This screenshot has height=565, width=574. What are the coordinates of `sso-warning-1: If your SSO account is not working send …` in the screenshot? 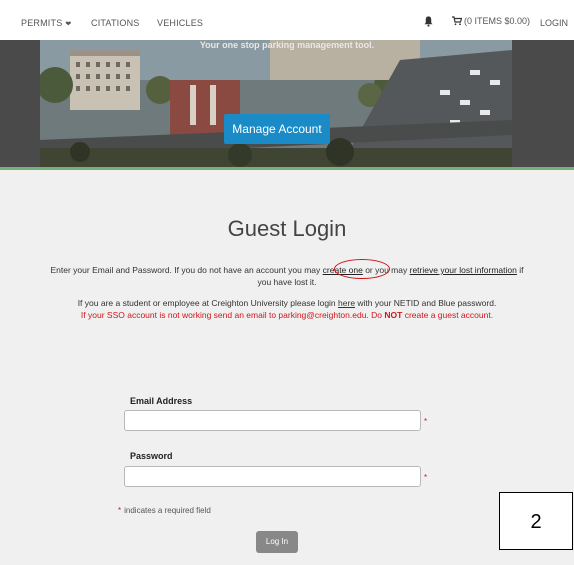 It's located at (232, 315).